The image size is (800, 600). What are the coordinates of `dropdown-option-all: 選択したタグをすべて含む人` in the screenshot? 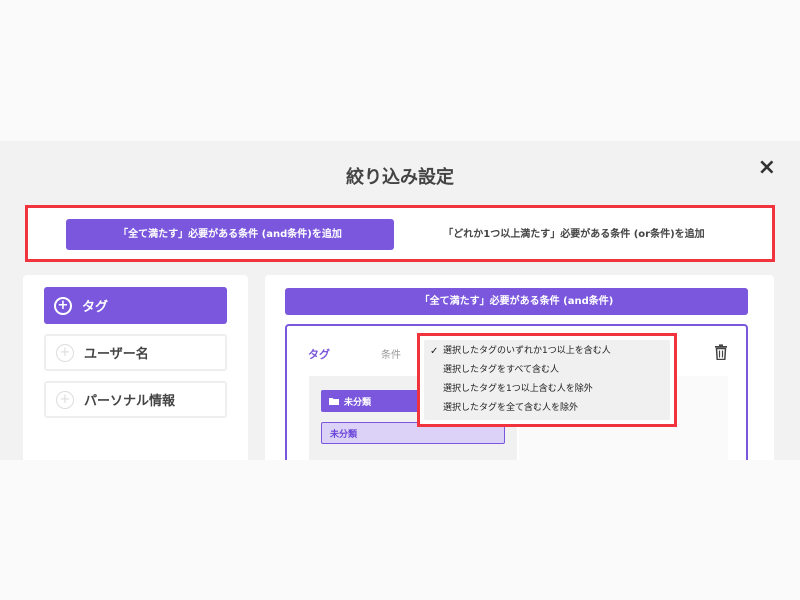 It's located at (547, 370).